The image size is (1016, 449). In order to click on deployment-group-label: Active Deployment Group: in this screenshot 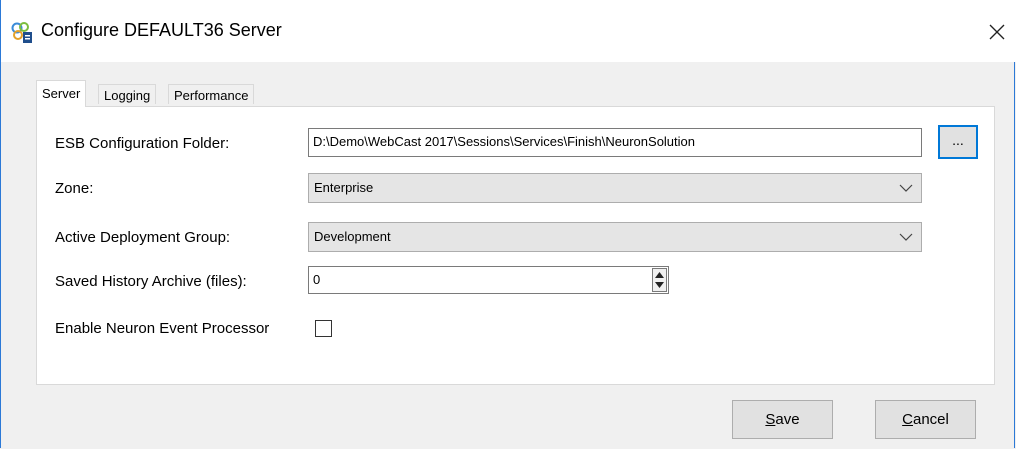, I will do `click(143, 237)`.